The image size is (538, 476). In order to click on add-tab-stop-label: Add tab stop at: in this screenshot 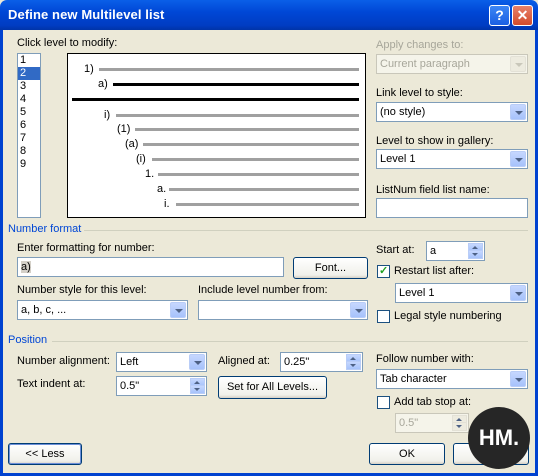, I will do `click(433, 402)`.